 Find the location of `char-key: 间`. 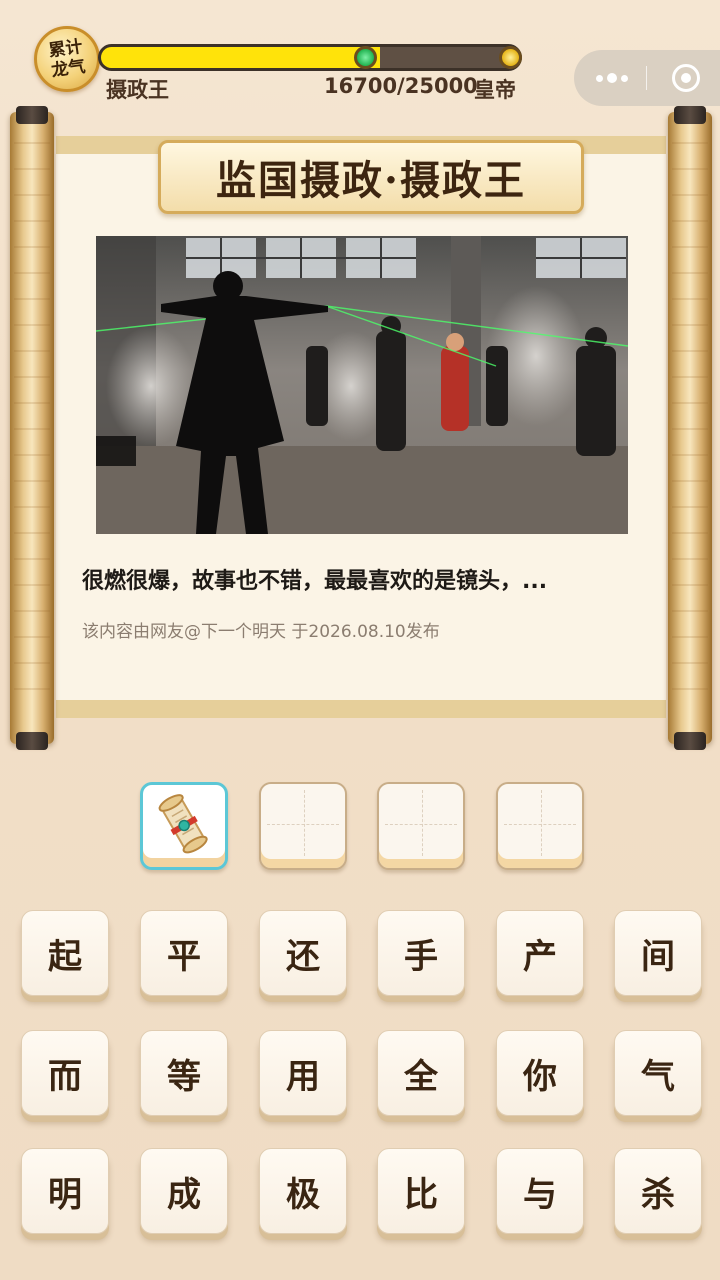

char-key: 间 is located at coordinates (658, 953).